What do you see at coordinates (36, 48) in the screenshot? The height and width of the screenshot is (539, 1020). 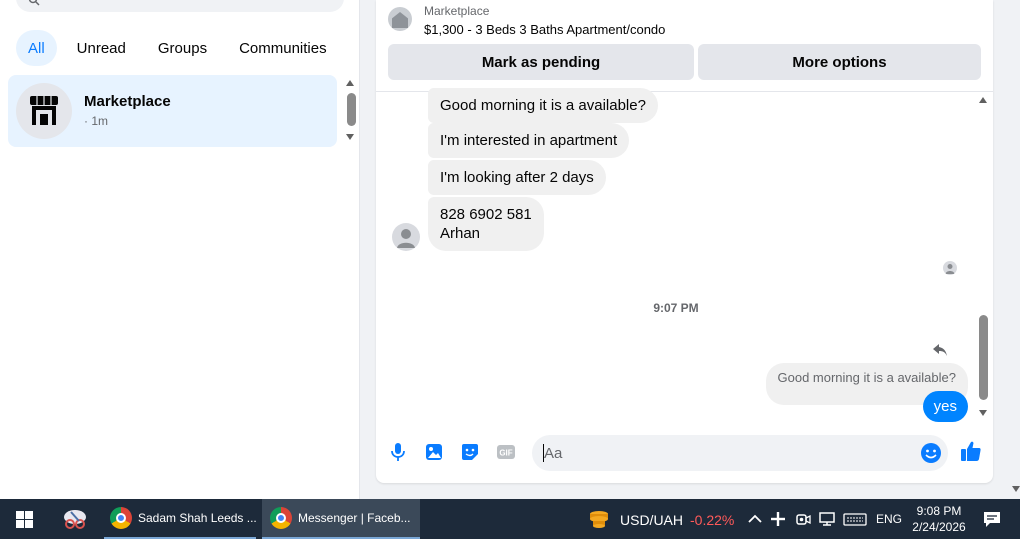 I see `filter-all: All` at bounding box center [36, 48].